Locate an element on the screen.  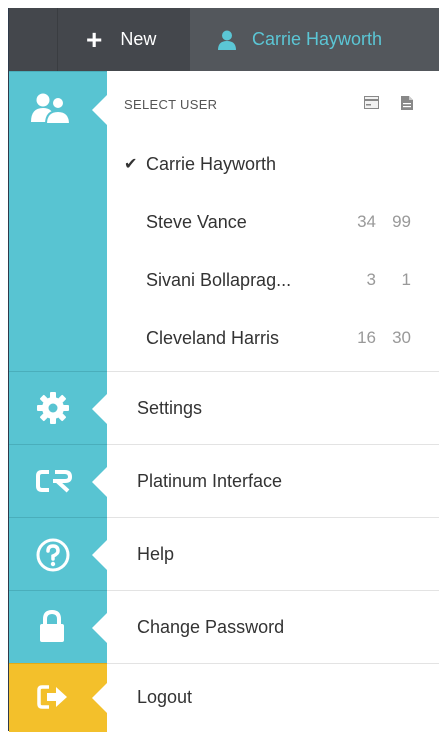
select-user-tools is located at coordinates (388, 103).